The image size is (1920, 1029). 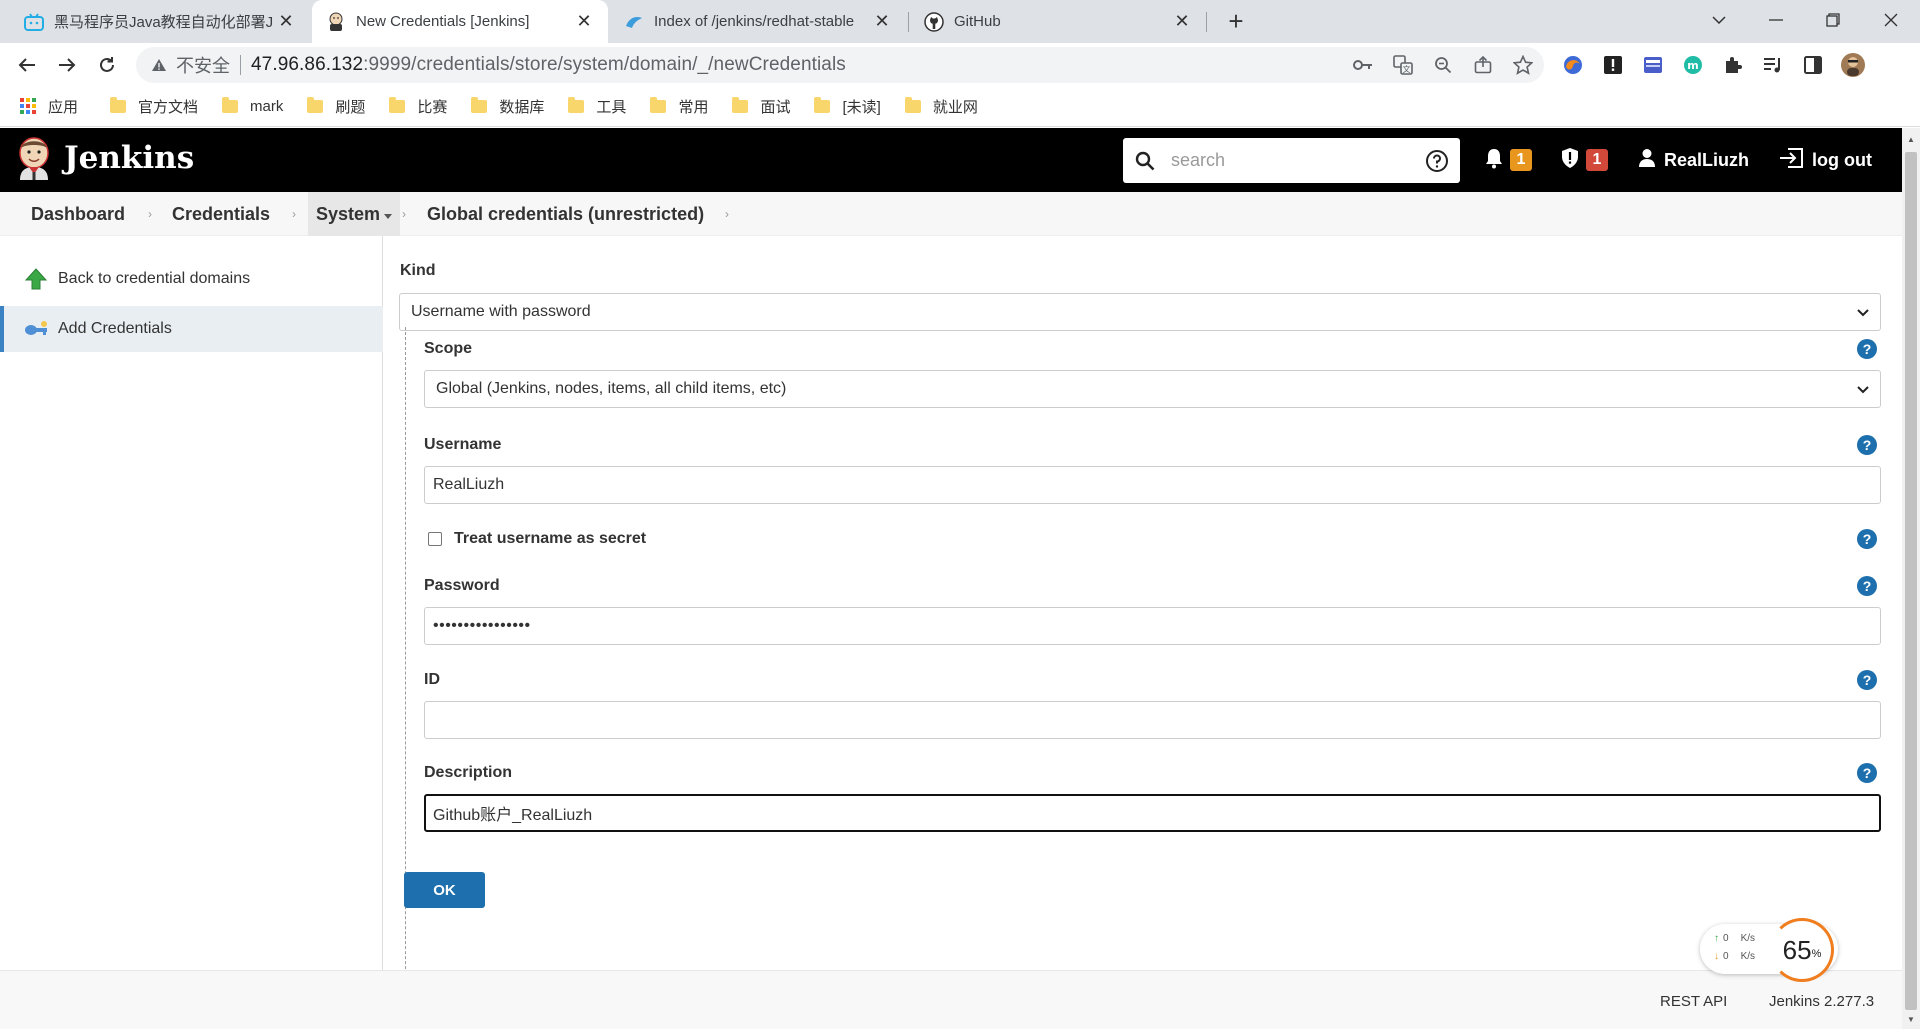 What do you see at coordinates (1733, 65) in the screenshot?
I see `puzzle-extensions-icon` at bounding box center [1733, 65].